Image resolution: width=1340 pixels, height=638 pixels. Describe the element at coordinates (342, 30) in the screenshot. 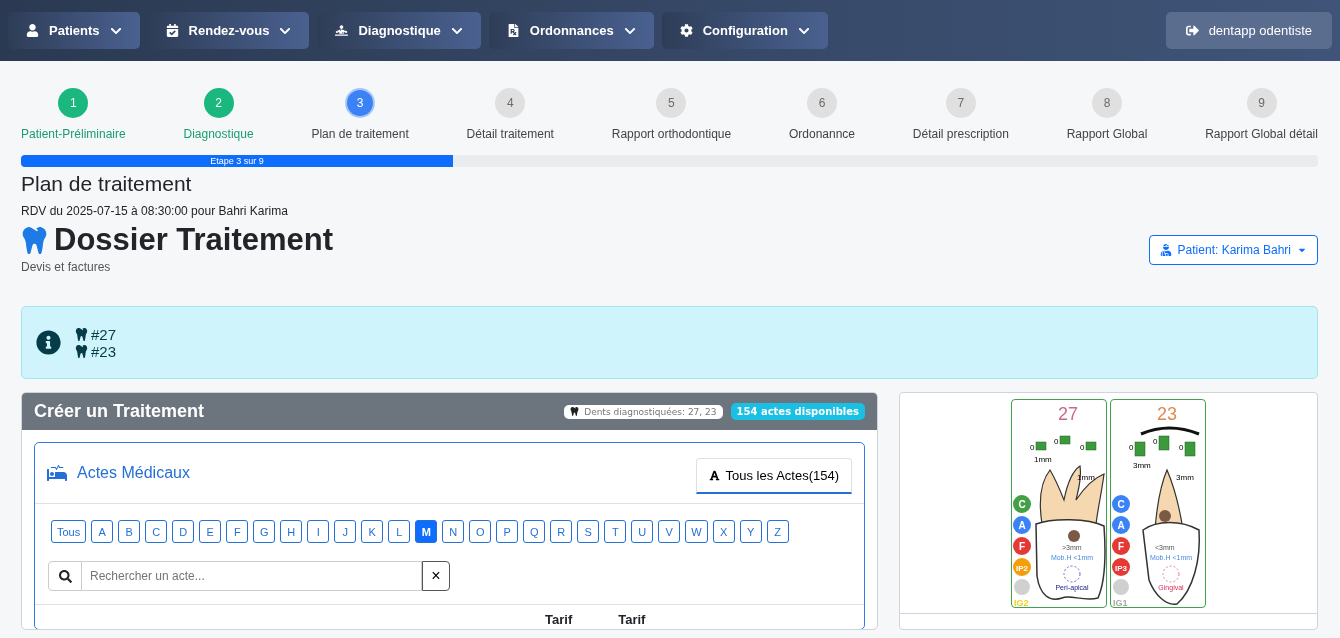

I see `person-at-desk-icon` at that location.